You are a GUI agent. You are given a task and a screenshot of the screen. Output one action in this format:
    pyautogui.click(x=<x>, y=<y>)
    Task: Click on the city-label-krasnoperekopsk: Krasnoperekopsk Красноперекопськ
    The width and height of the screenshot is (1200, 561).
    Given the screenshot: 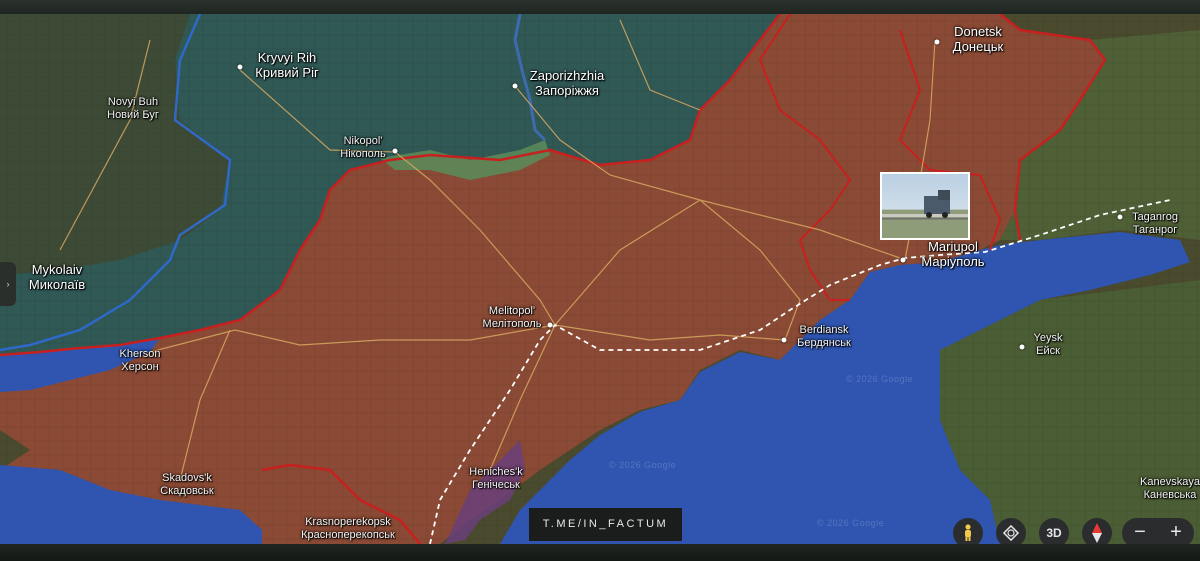 What is the action you would take?
    pyautogui.click(x=348, y=528)
    